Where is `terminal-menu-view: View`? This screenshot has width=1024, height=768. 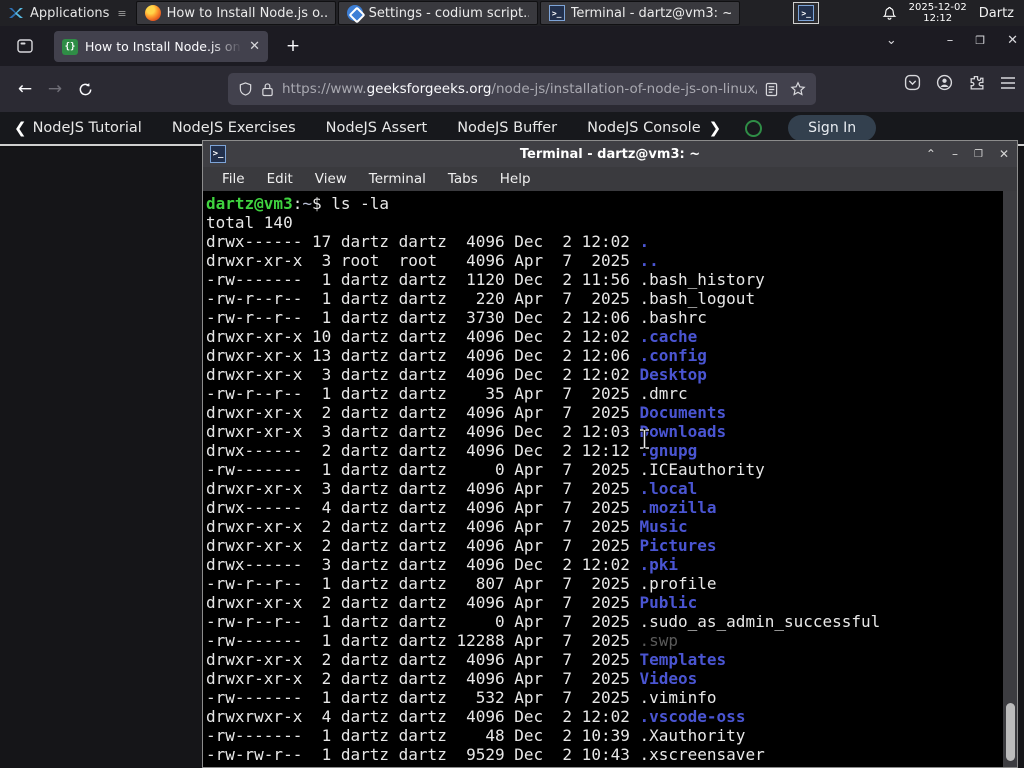
terminal-menu-view: View is located at coordinates (331, 179).